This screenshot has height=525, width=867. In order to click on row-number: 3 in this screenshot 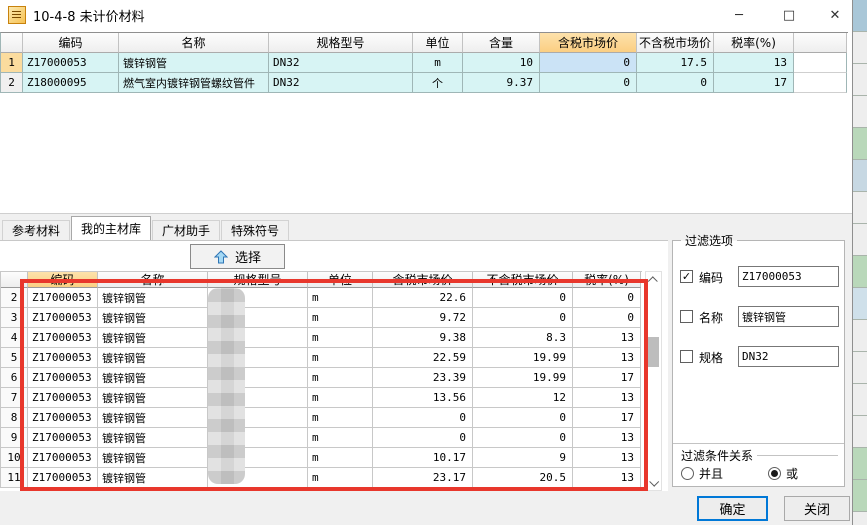, I will do `click(14, 318)`.